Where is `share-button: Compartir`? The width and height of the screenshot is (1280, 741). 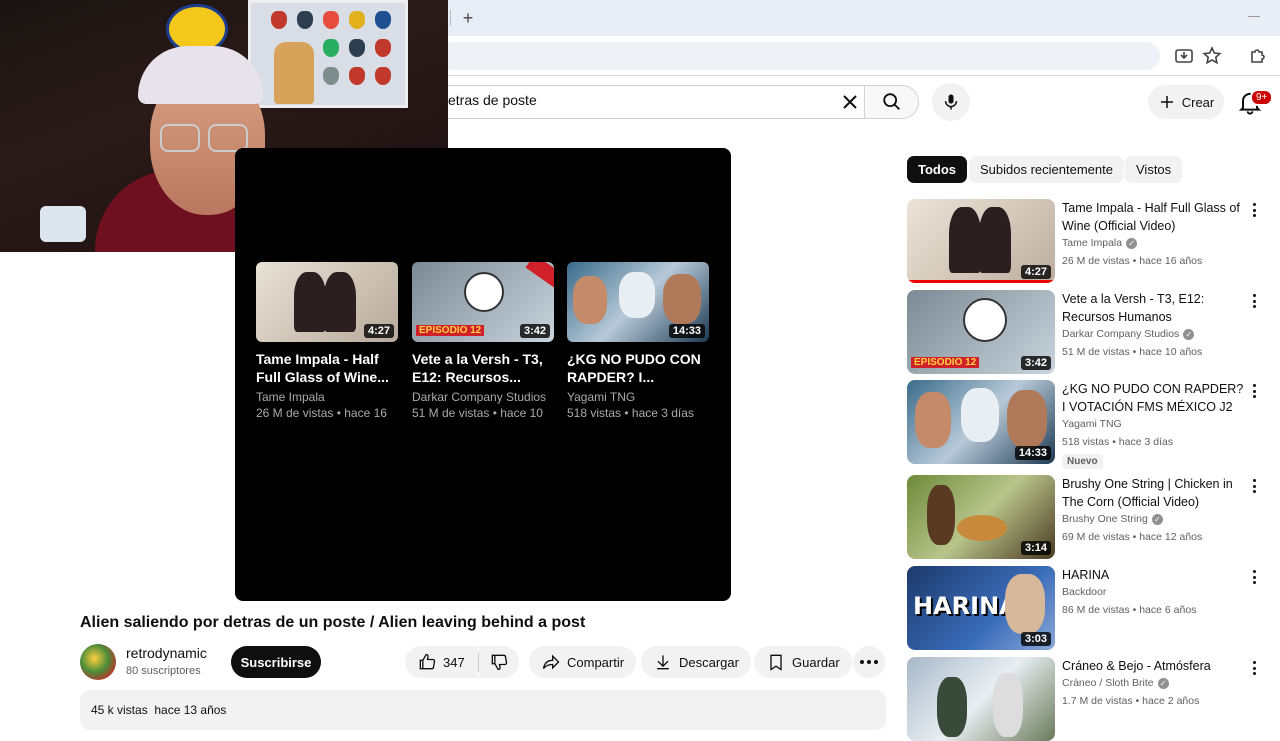
share-button: Compartir is located at coordinates (583, 662).